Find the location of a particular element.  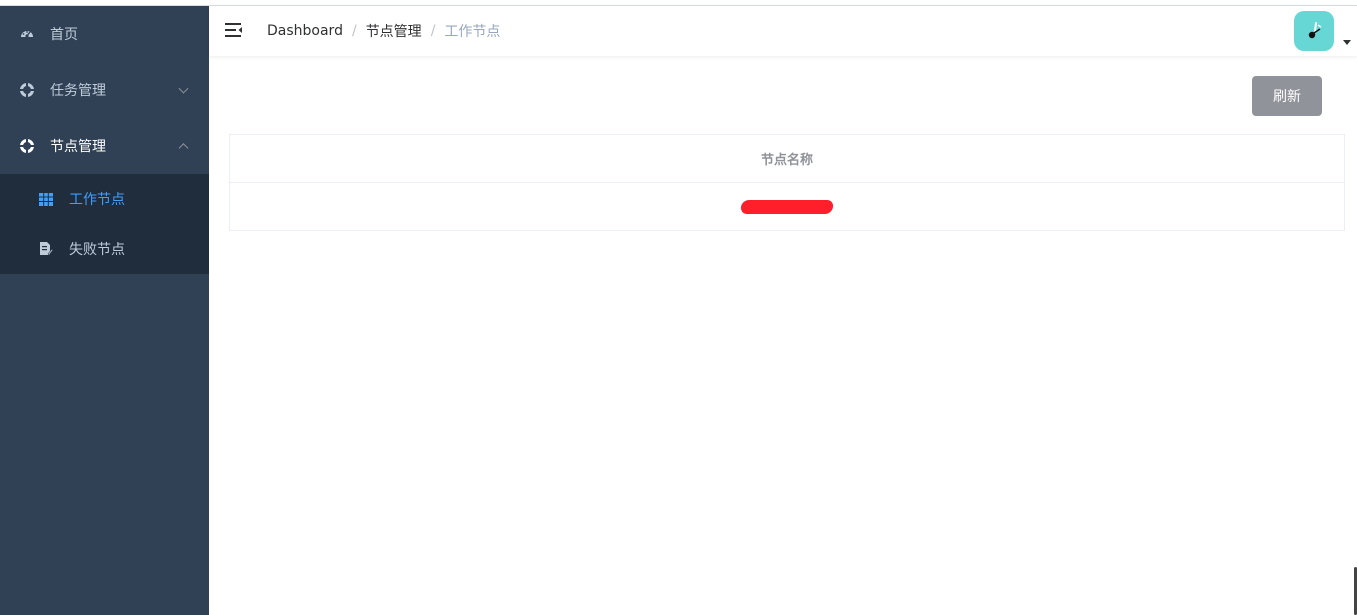

sidebar-item-label: 工作节点 is located at coordinates (97, 200).